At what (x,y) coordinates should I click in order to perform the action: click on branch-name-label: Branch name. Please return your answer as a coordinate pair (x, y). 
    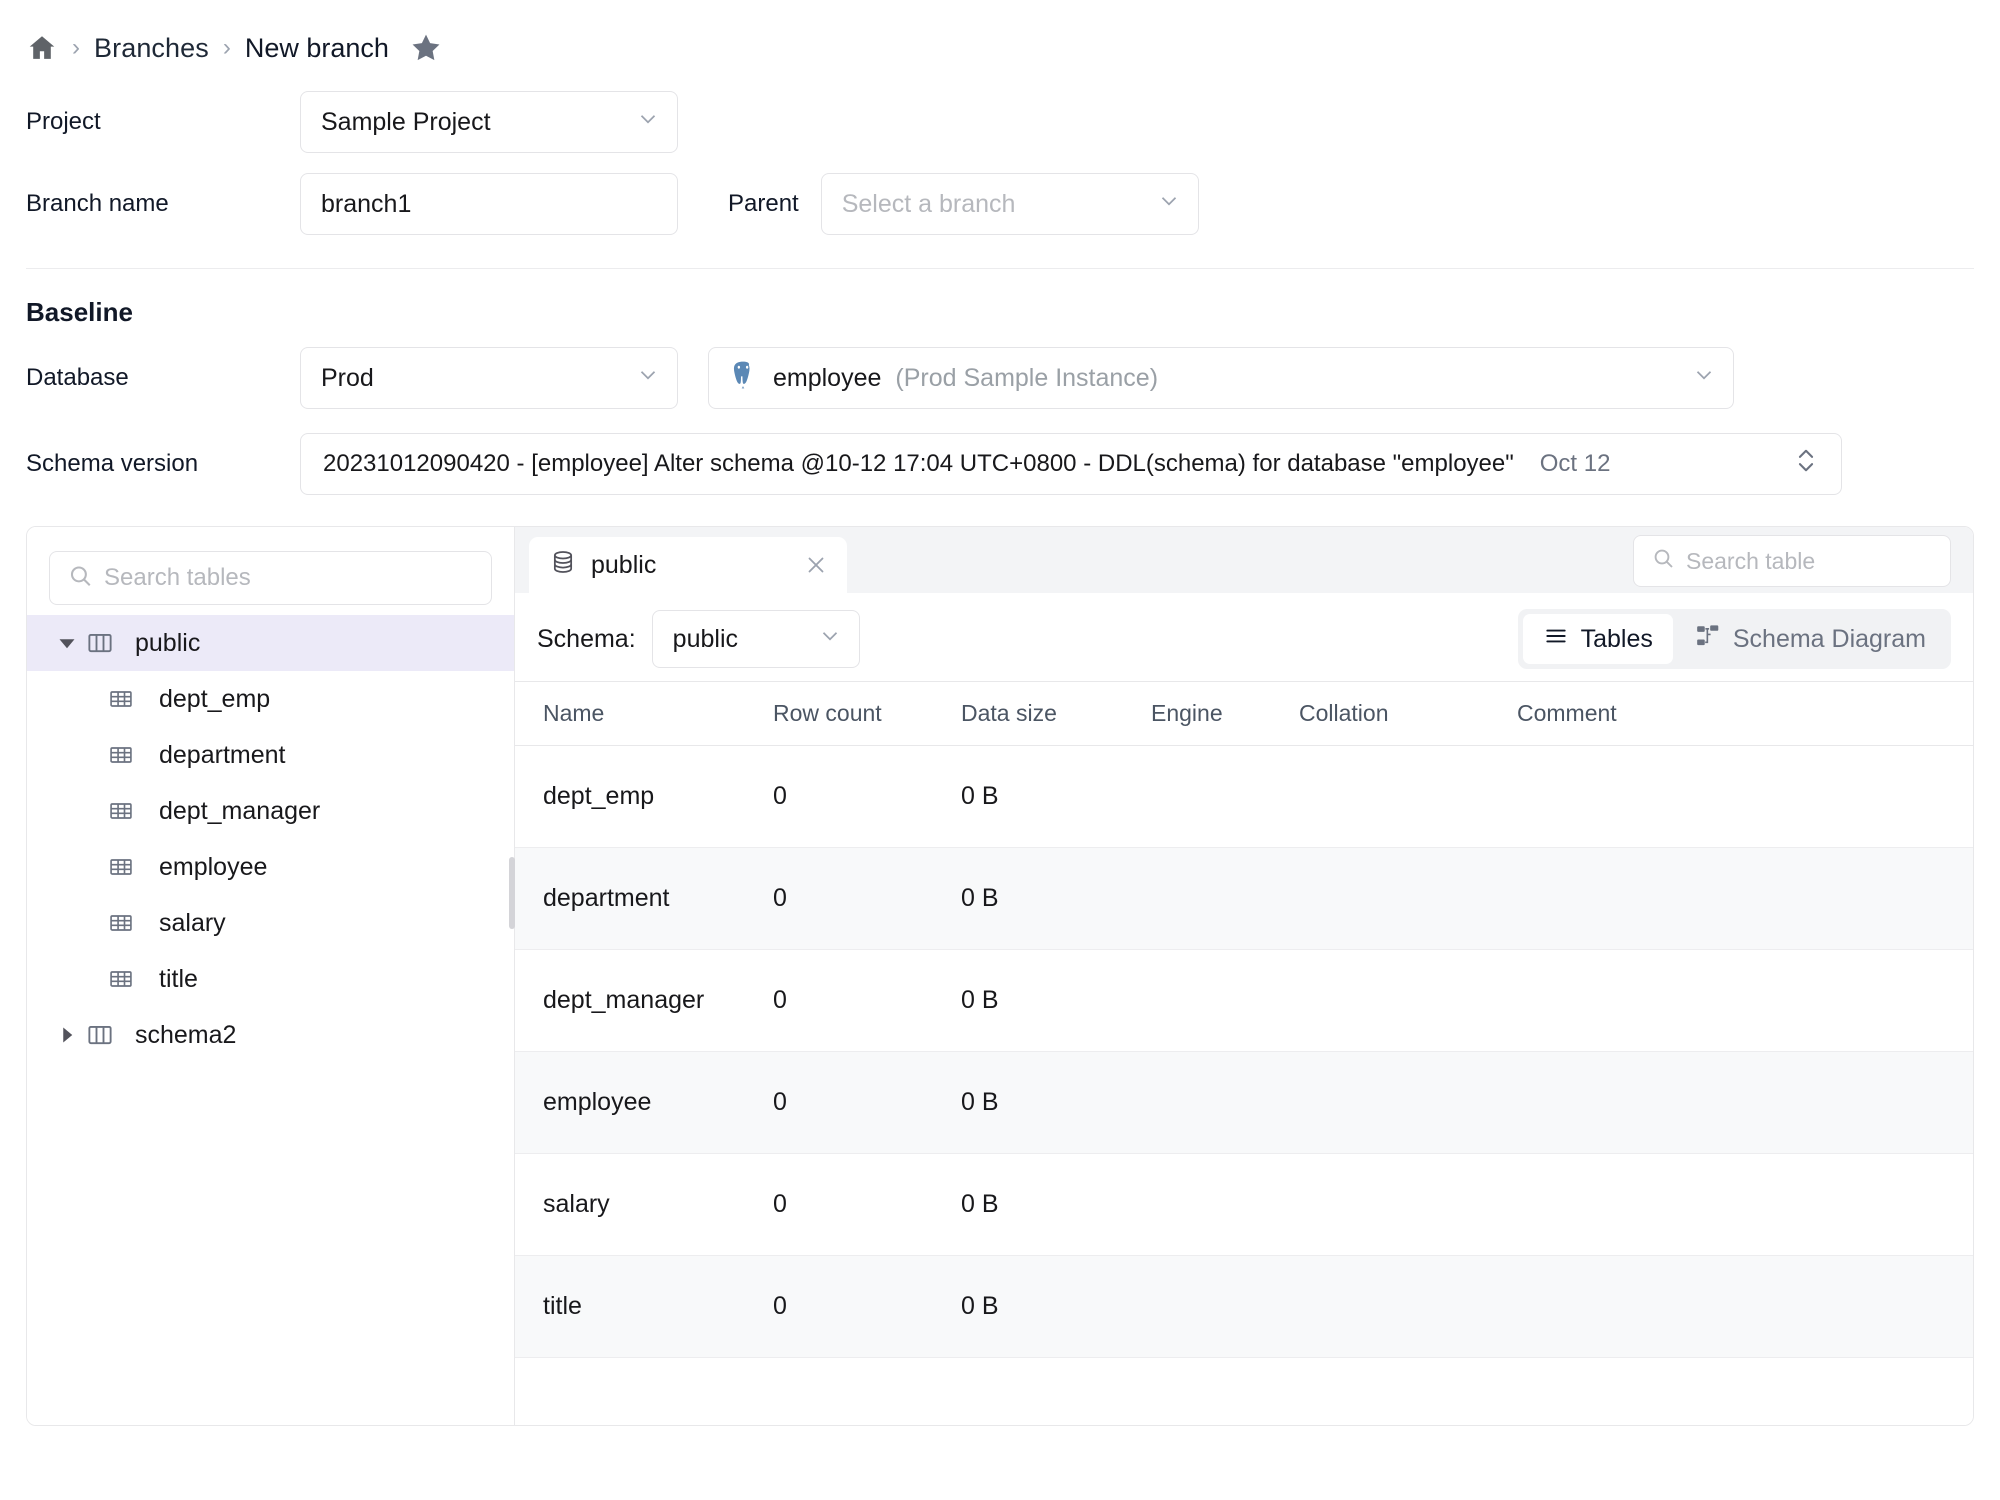
    Looking at the image, I should click on (97, 203).